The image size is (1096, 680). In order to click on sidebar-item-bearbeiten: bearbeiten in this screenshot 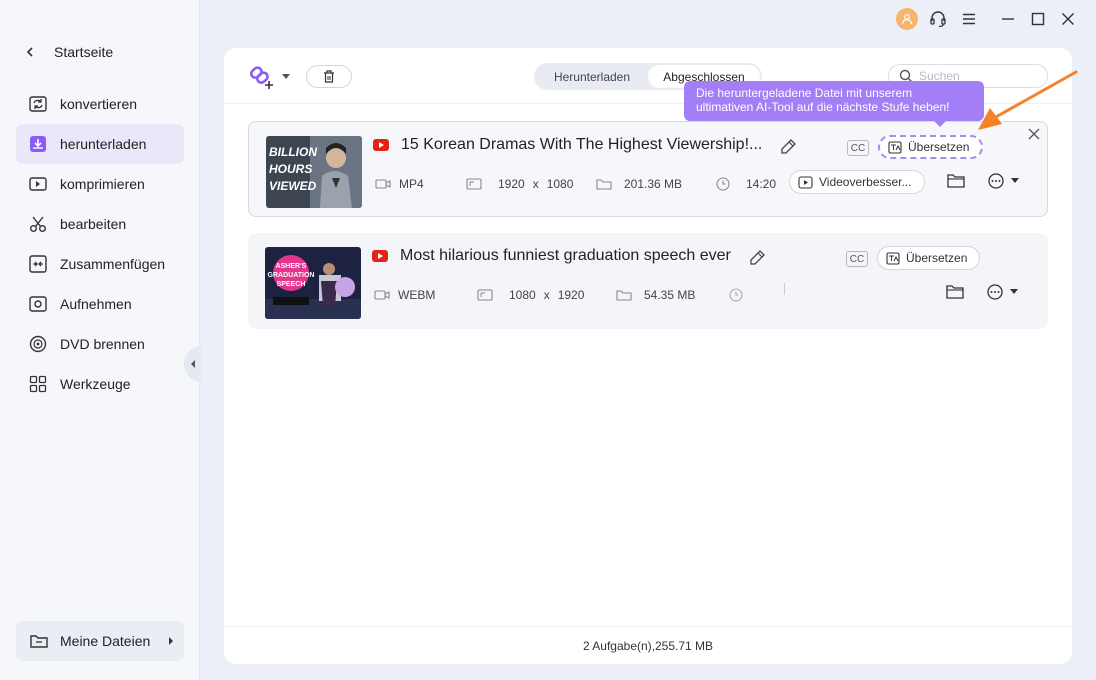, I will do `click(100, 224)`.